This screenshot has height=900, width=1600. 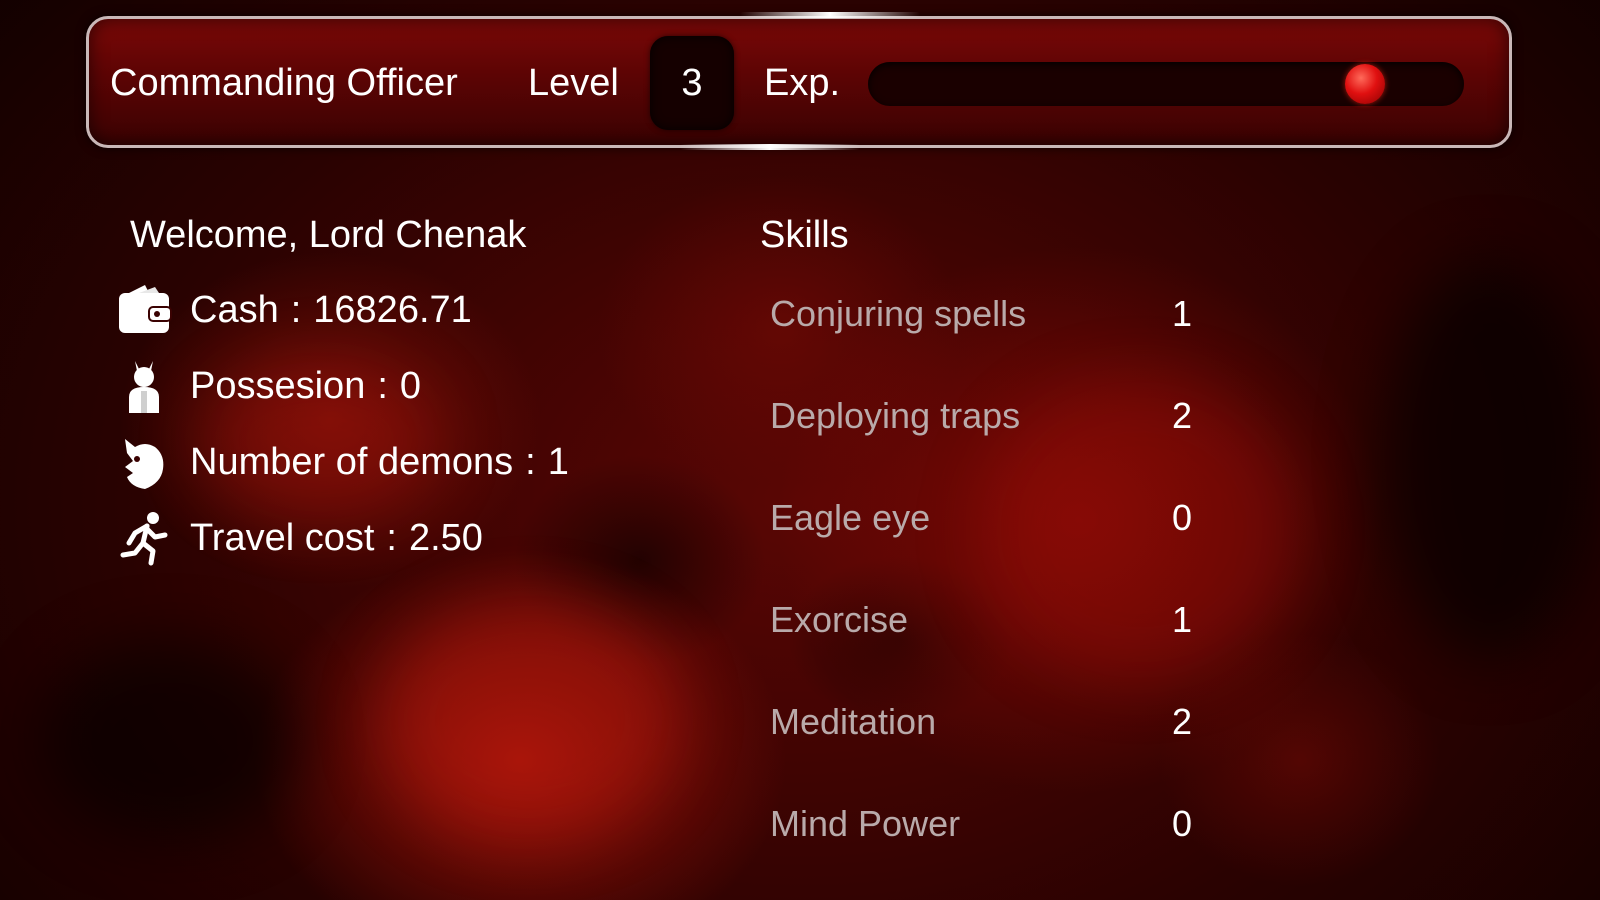 I want to click on demons-label: Number of demons, so click(x=352, y=462).